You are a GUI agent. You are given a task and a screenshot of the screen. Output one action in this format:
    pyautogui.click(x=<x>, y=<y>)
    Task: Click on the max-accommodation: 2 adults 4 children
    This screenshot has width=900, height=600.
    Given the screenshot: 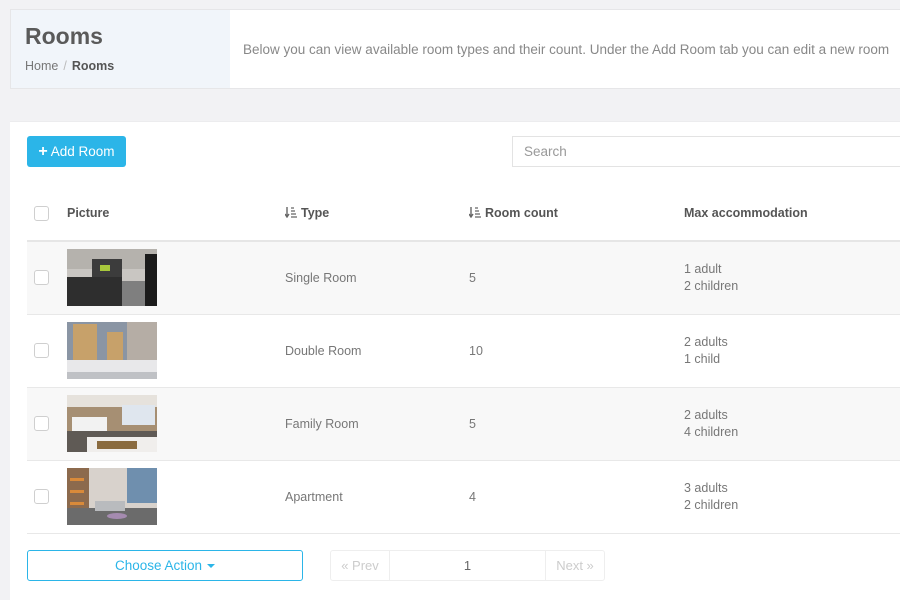 What is the action you would take?
    pyautogui.click(x=792, y=424)
    